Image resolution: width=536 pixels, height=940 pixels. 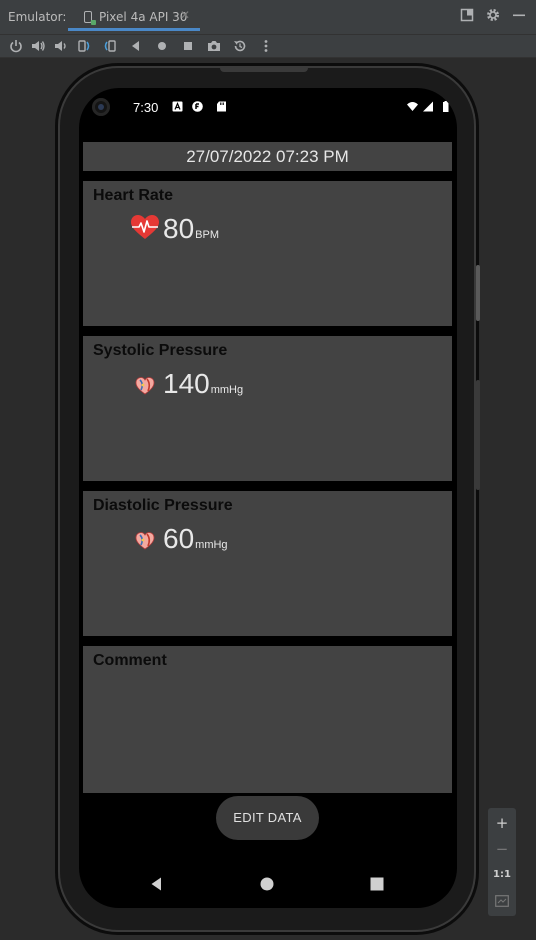 What do you see at coordinates (214, 46) in the screenshot?
I see `camera-screenshot-icon` at bounding box center [214, 46].